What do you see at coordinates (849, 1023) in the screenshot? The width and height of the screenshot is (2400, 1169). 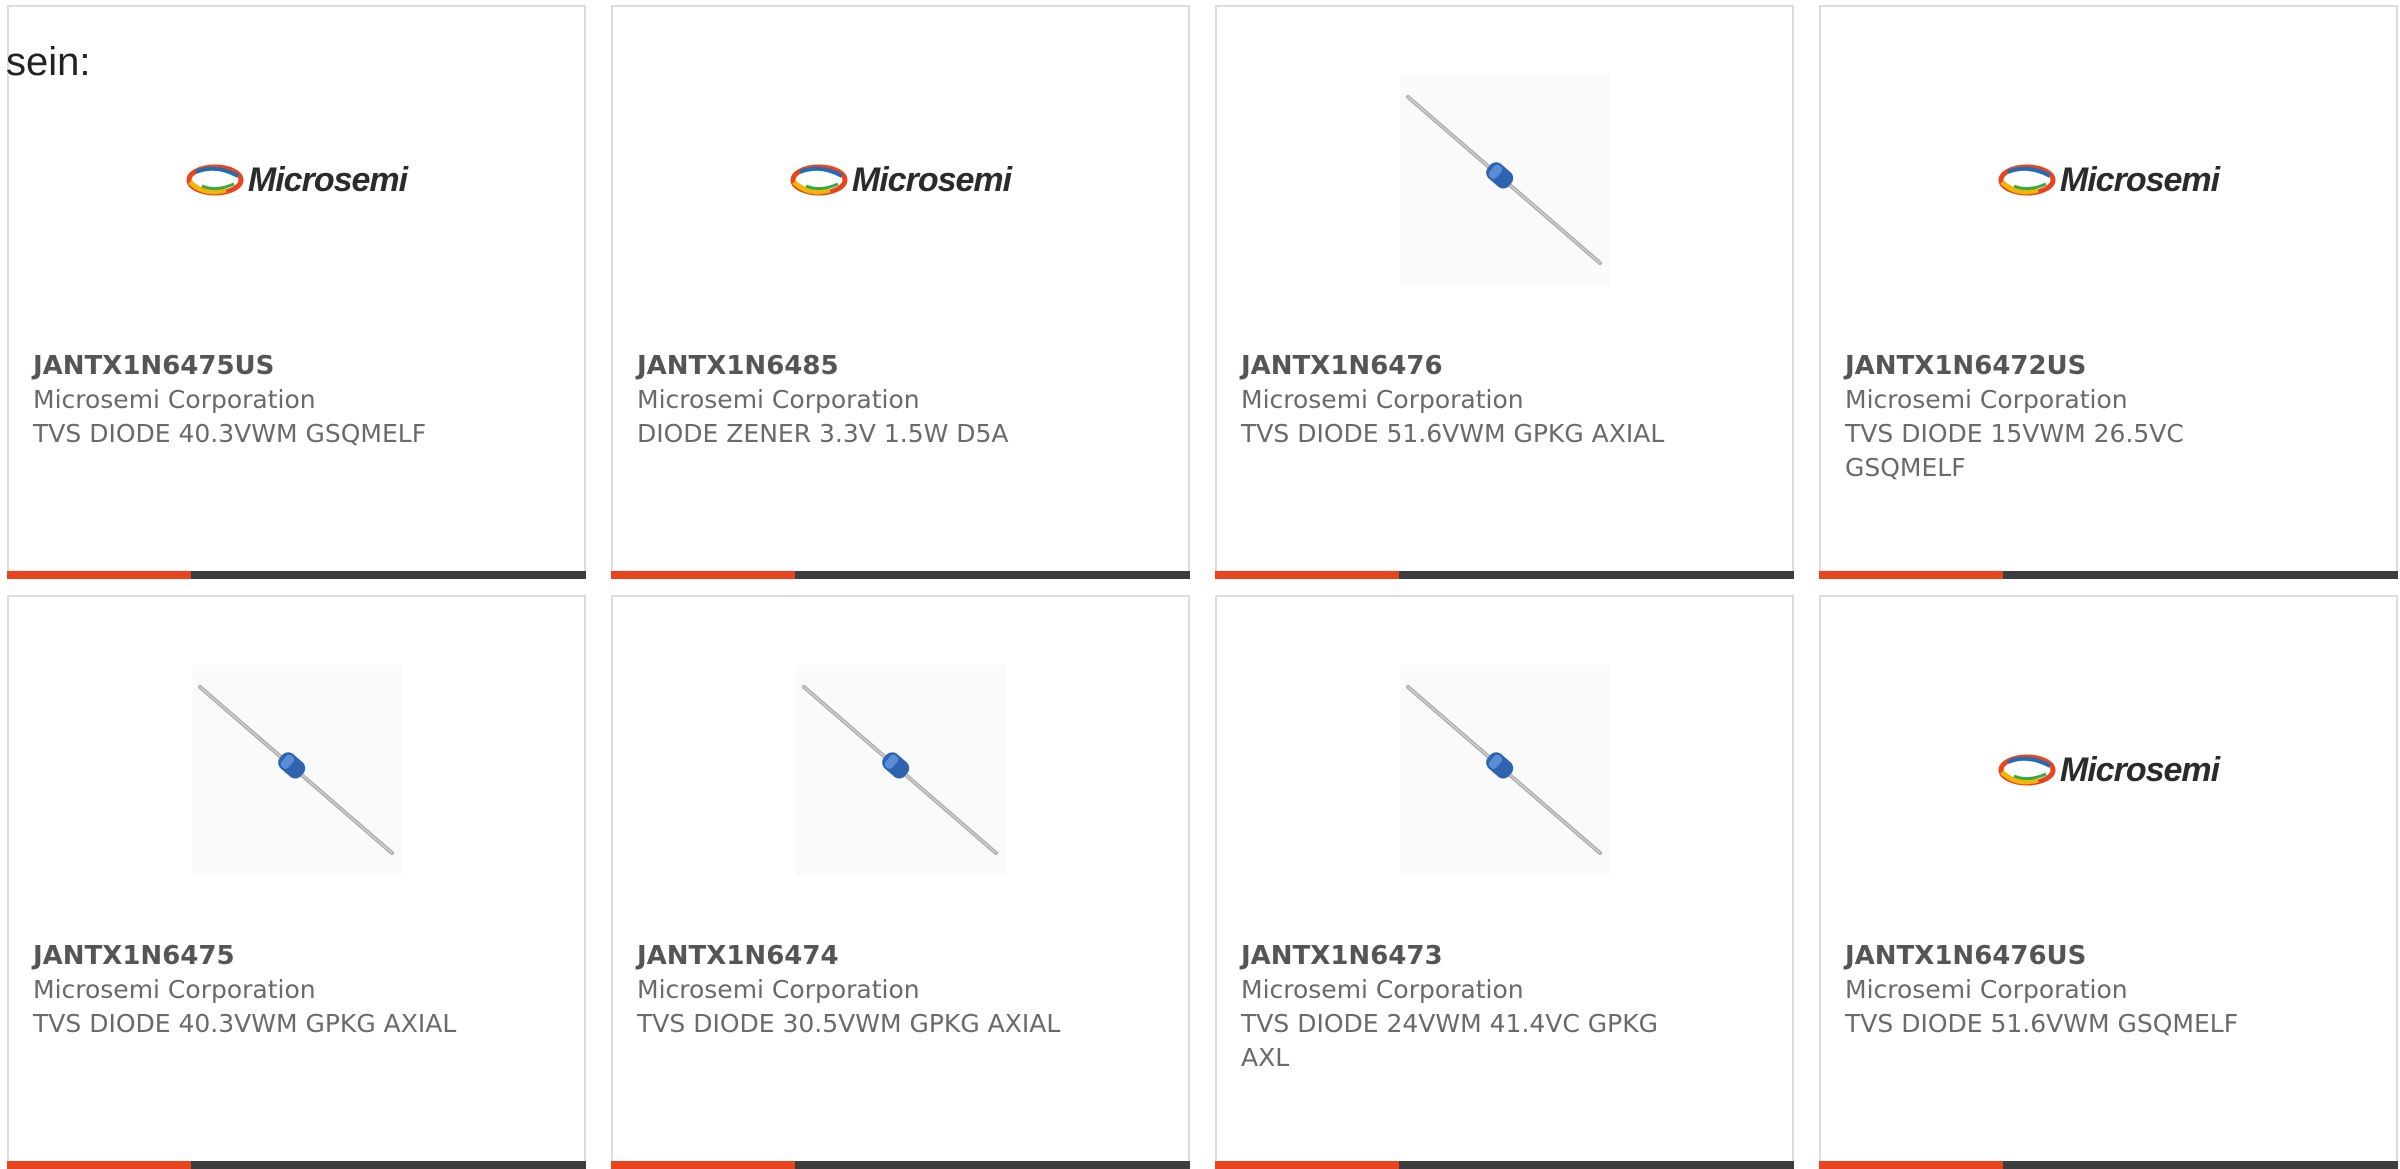 I see `product-description: TVS DIODE 30.5VWM GPKG AXIAL` at bounding box center [849, 1023].